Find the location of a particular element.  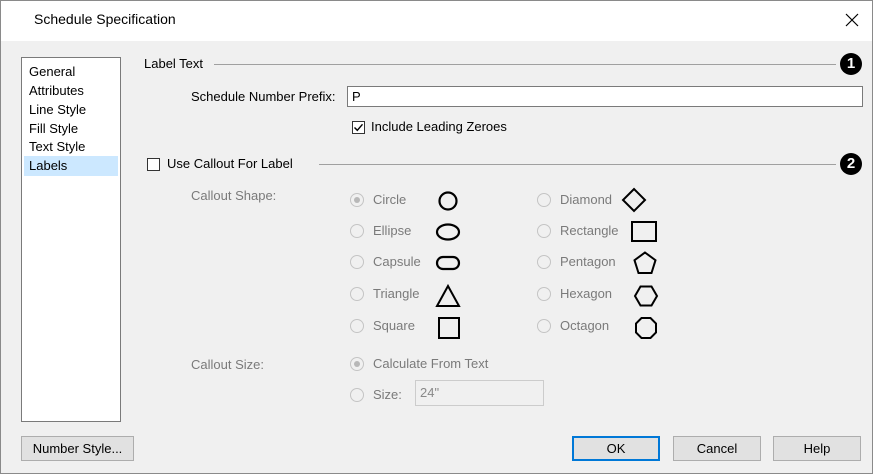

window-title: Schedule Specification is located at coordinates (105, 19).